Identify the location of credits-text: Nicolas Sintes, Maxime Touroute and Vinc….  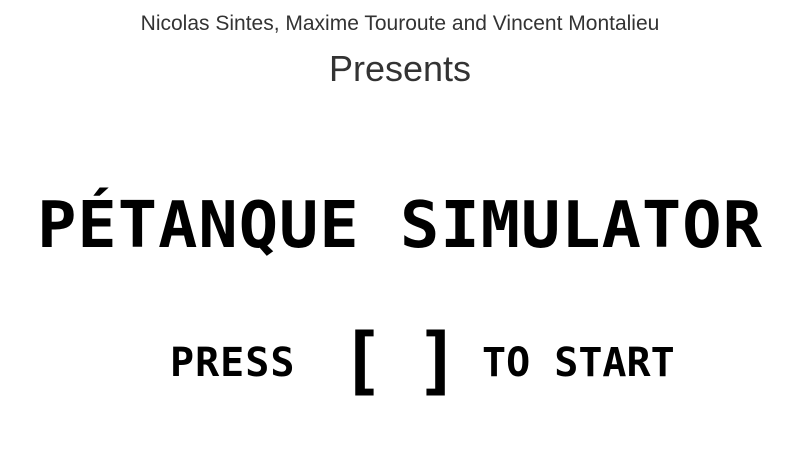
(400, 23).